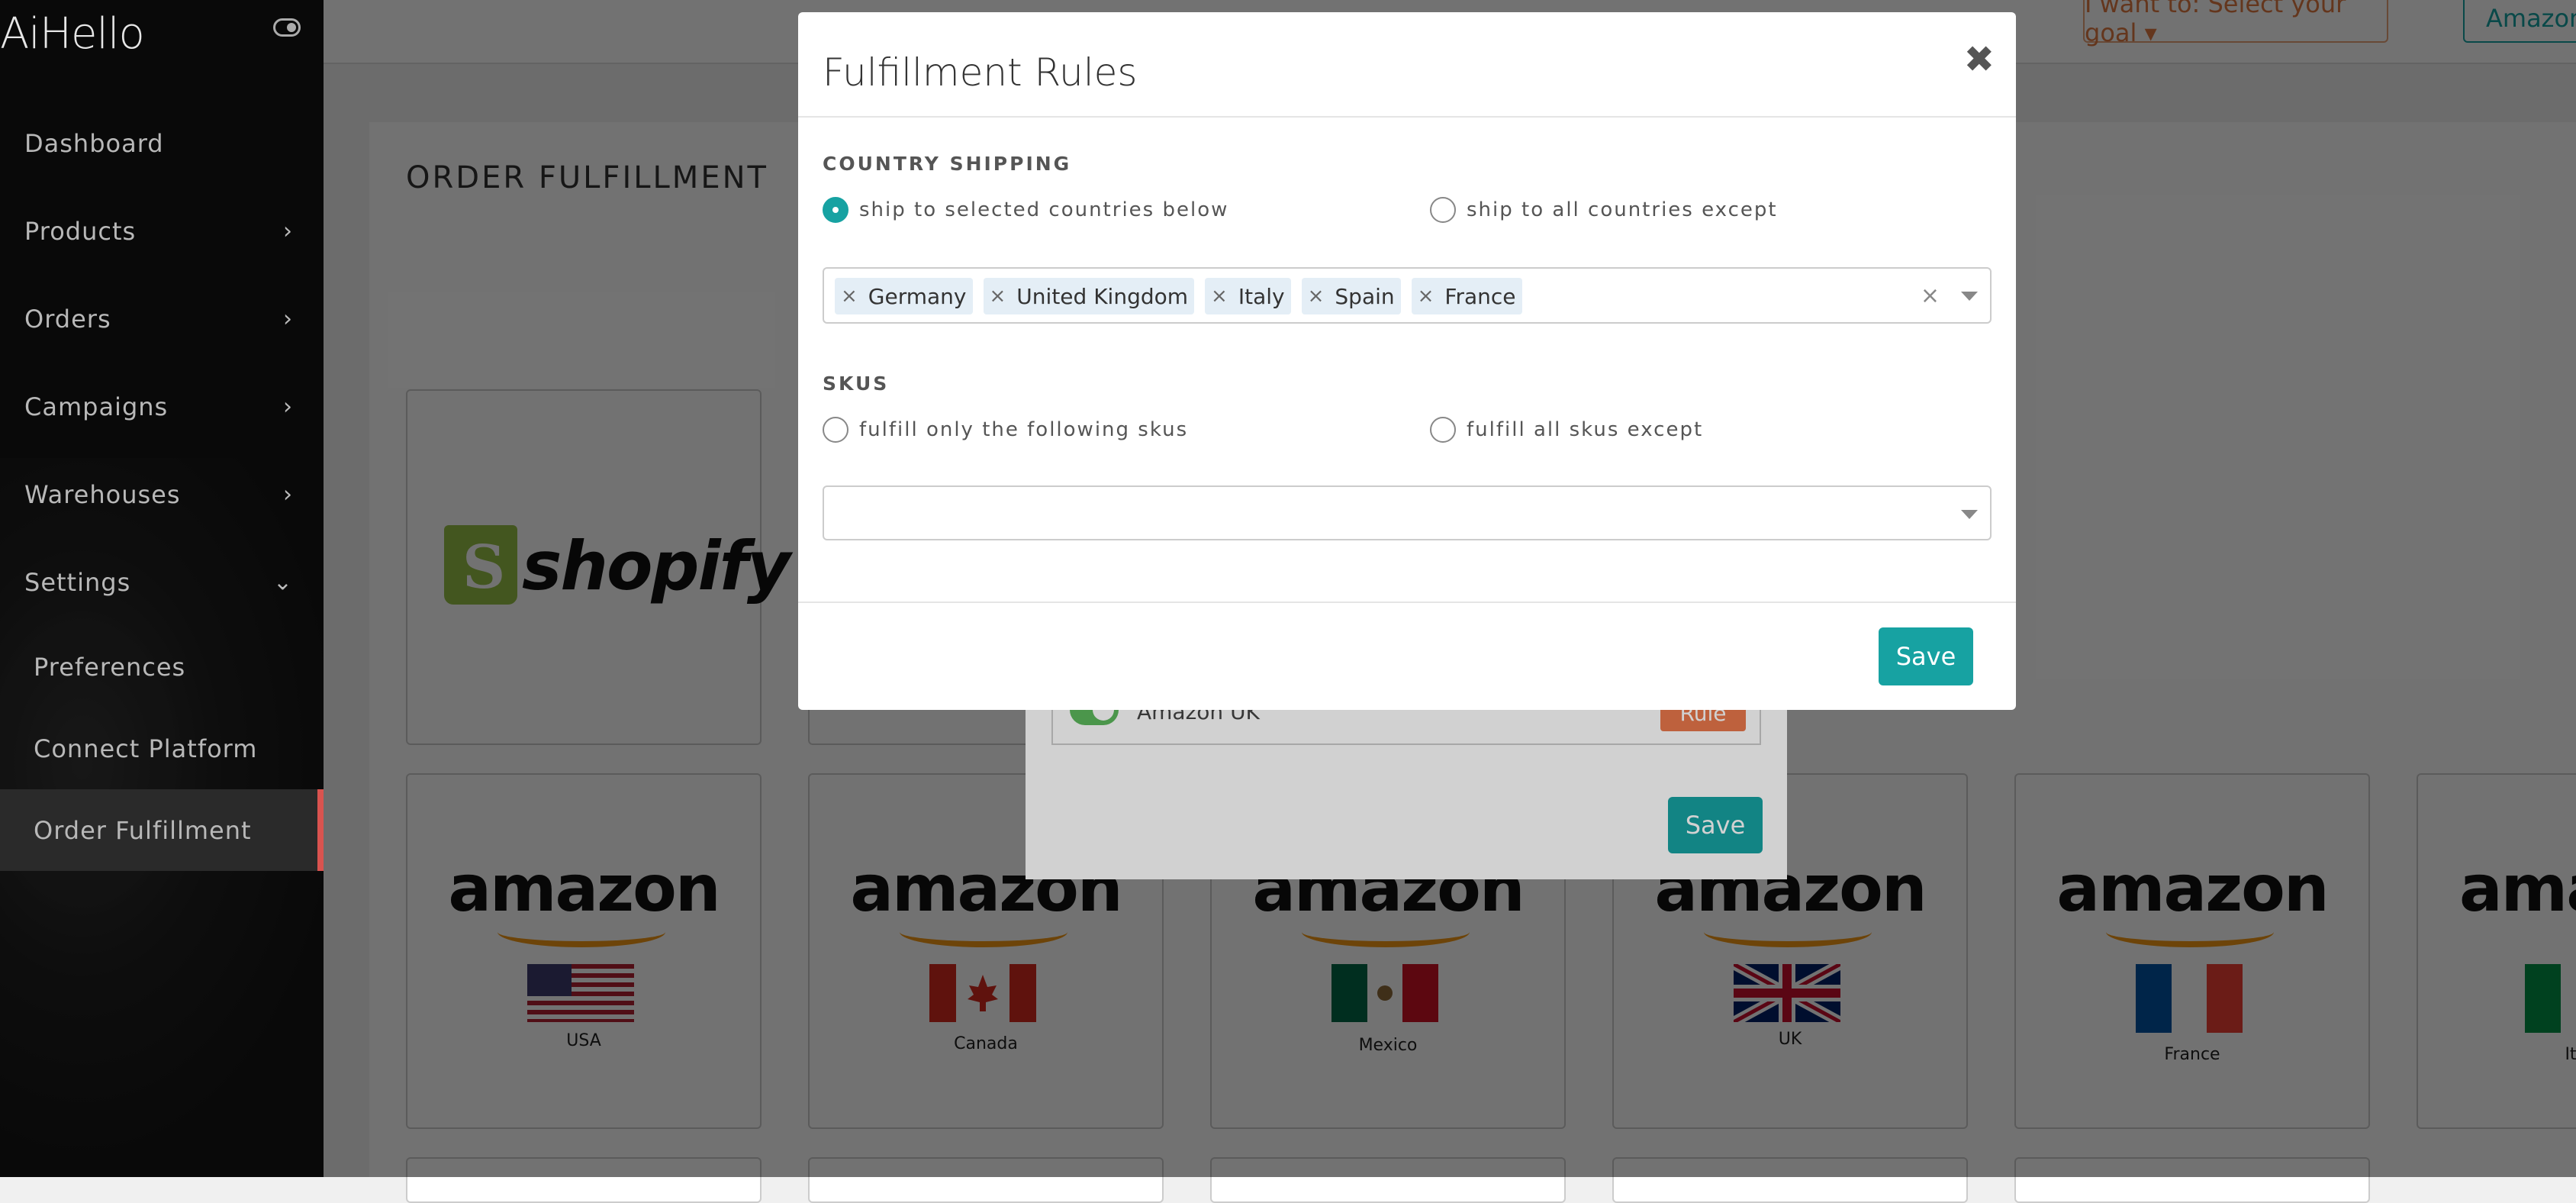 This screenshot has height=1203, width=2576. Describe the element at coordinates (947, 164) in the screenshot. I see `country-shipping-label: COUNTRY SHIPPING` at that location.